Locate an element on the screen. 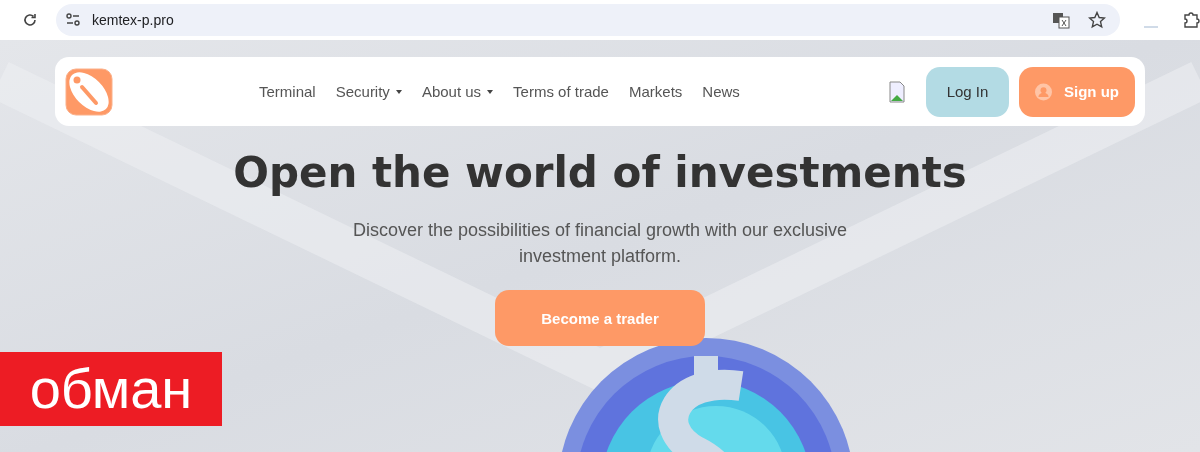 Image resolution: width=1200 pixels, height=452 pixels. extensions-icon is located at coordinates (1191, 20).